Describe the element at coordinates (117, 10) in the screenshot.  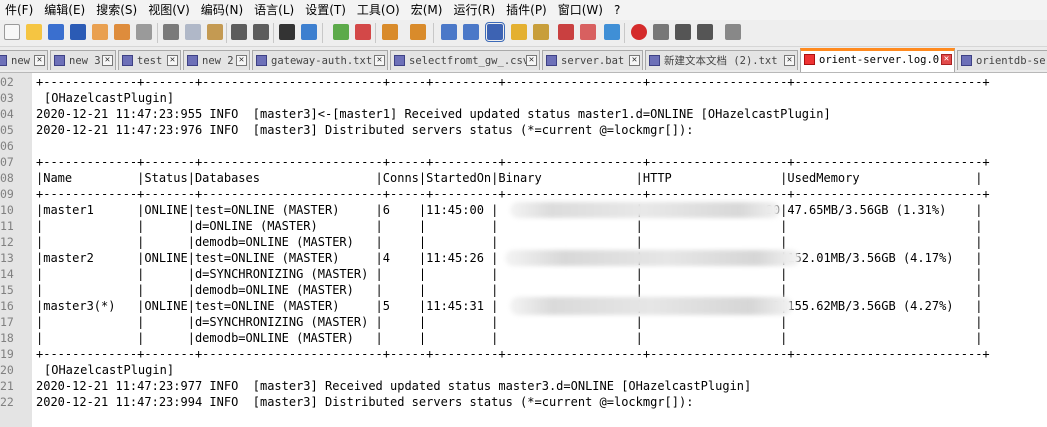
I see `menu-search: 搜索(S)` at that location.